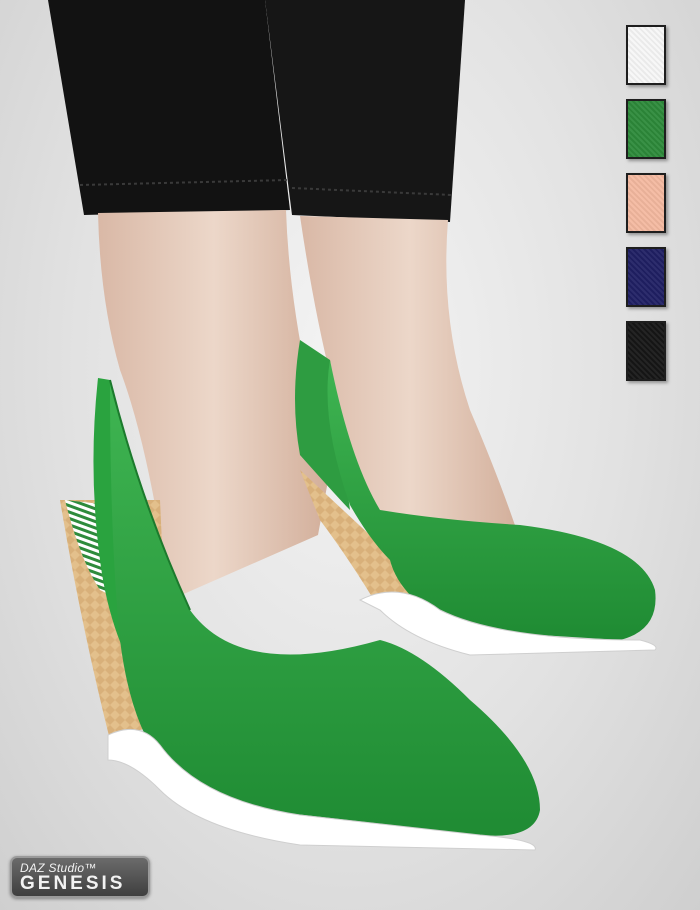 This screenshot has width=700, height=910. What do you see at coordinates (646, 277) in the screenshot?
I see `swatch-navy` at bounding box center [646, 277].